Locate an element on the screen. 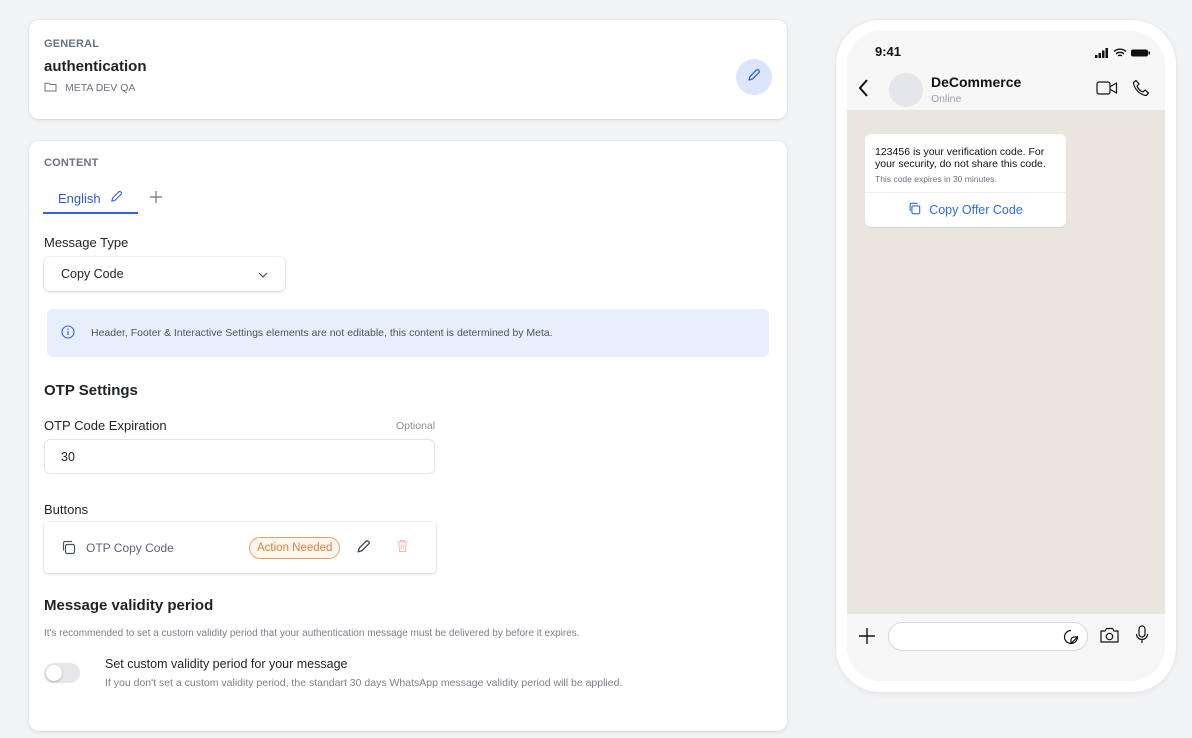  chat-input-bar is located at coordinates (1006, 647).